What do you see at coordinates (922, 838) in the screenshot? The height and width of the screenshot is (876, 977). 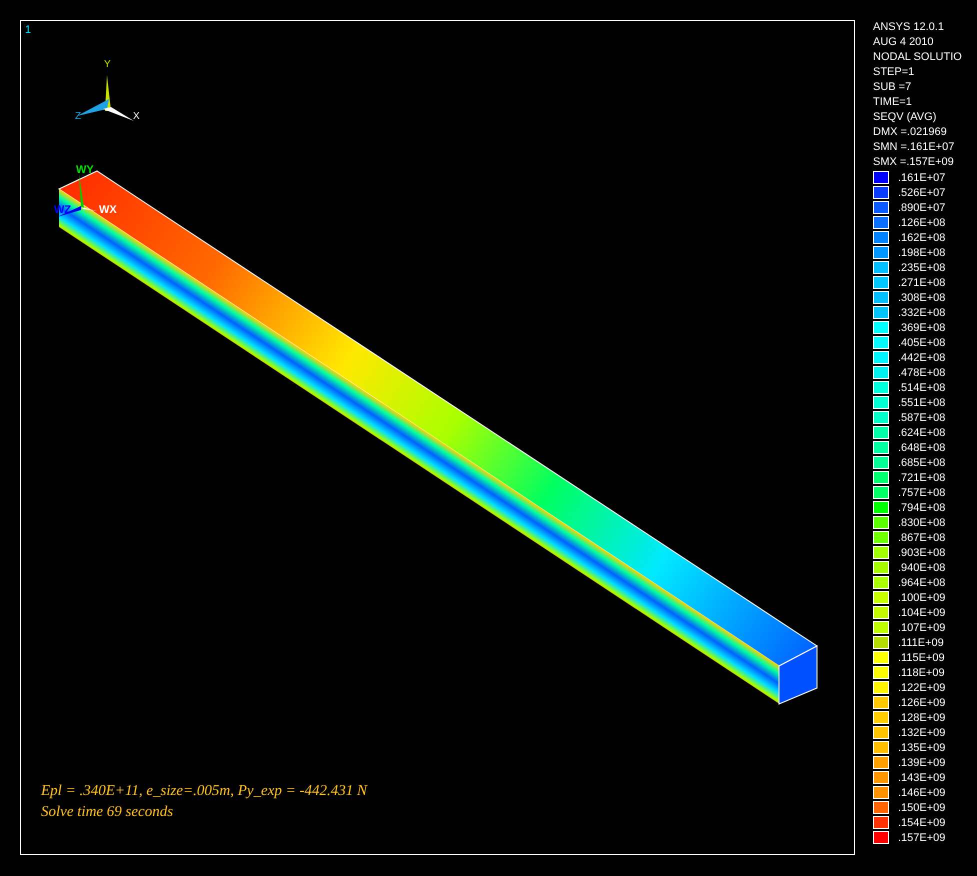 I see `legend-value: .157E+09` at bounding box center [922, 838].